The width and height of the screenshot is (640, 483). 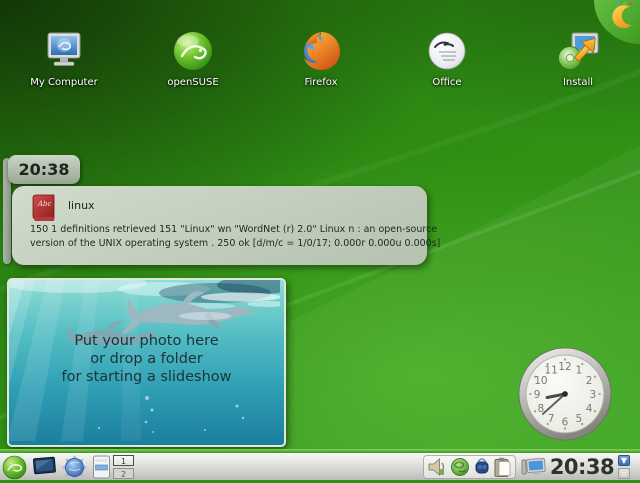 I want to click on desktop-icon-opensuse: openSUSE, so click(x=193, y=58).